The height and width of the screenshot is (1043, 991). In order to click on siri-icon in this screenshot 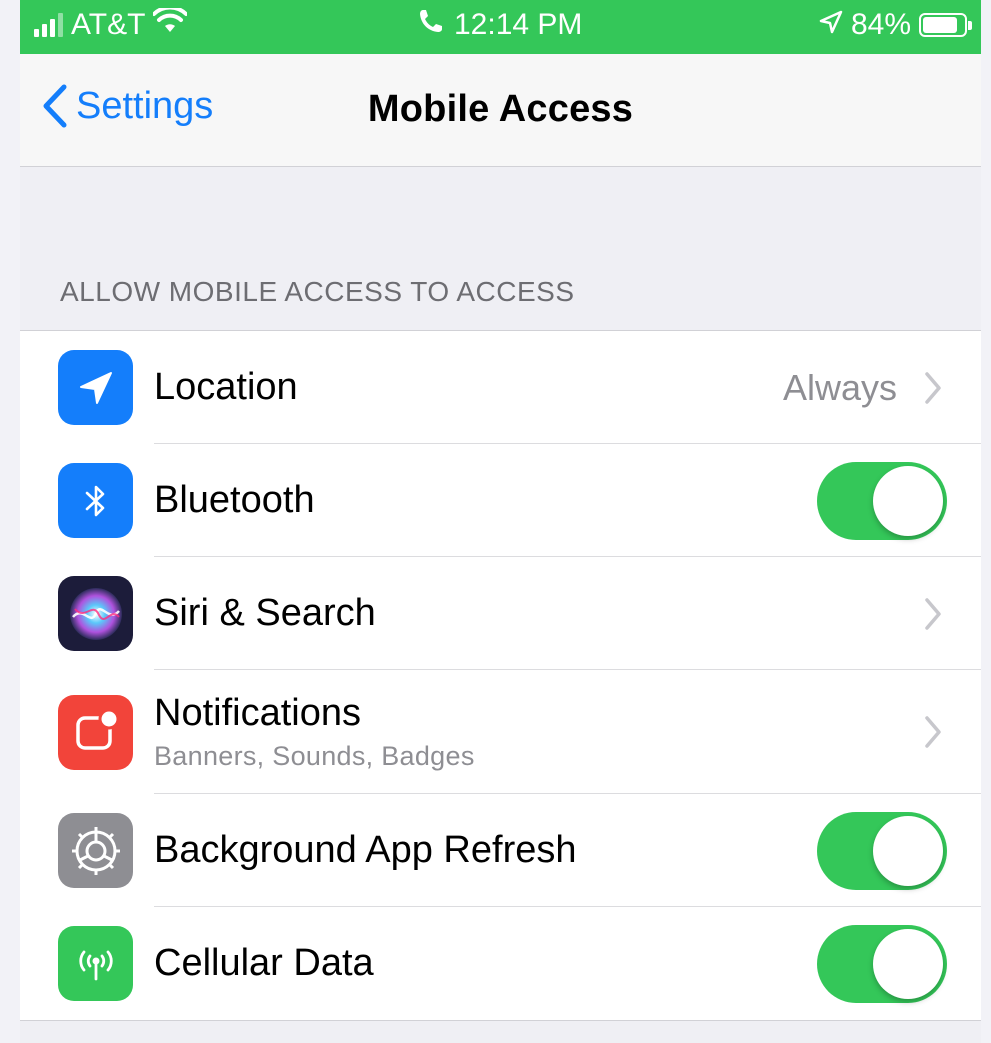, I will do `click(95, 613)`.